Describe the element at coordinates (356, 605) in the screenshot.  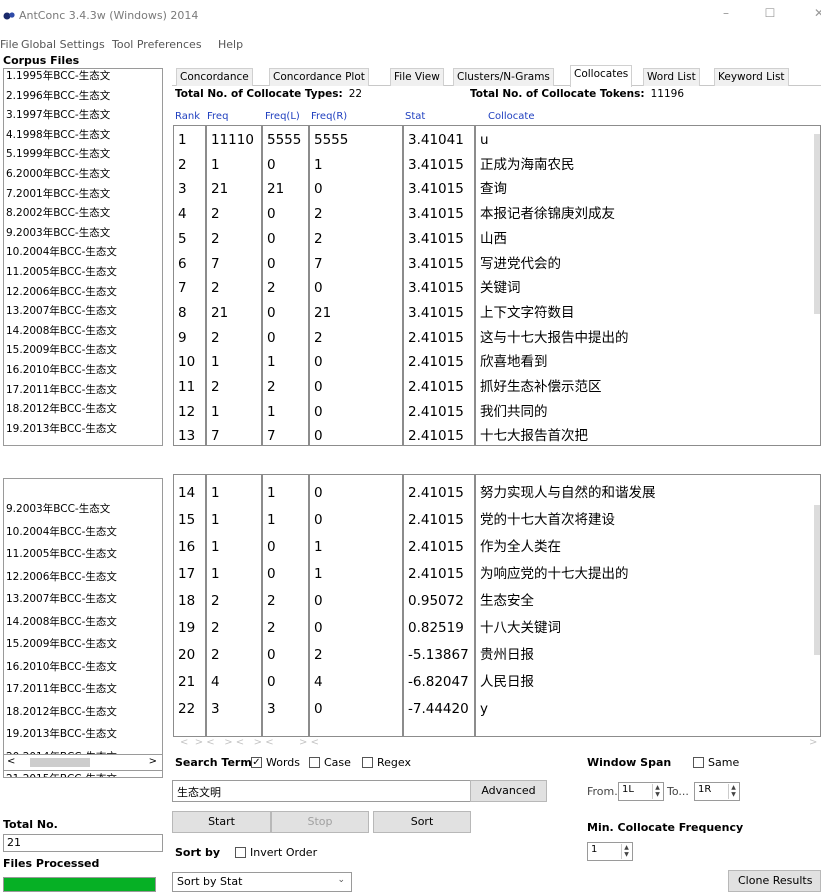
I see `freq-r-column: 0 0 1 1 0 0 2 4 0` at that location.